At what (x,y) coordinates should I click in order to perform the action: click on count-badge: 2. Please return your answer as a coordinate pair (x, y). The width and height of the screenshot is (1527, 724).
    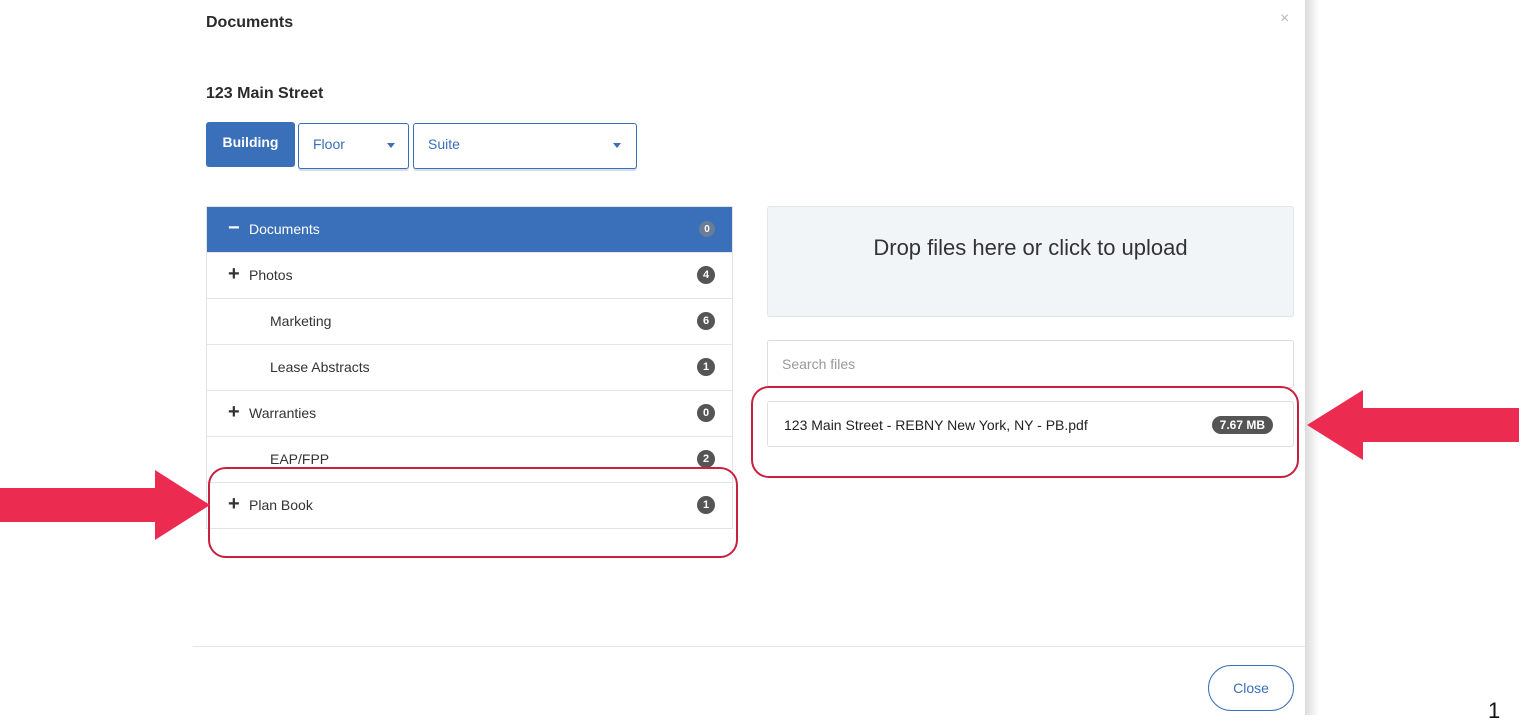
    Looking at the image, I should click on (706, 459).